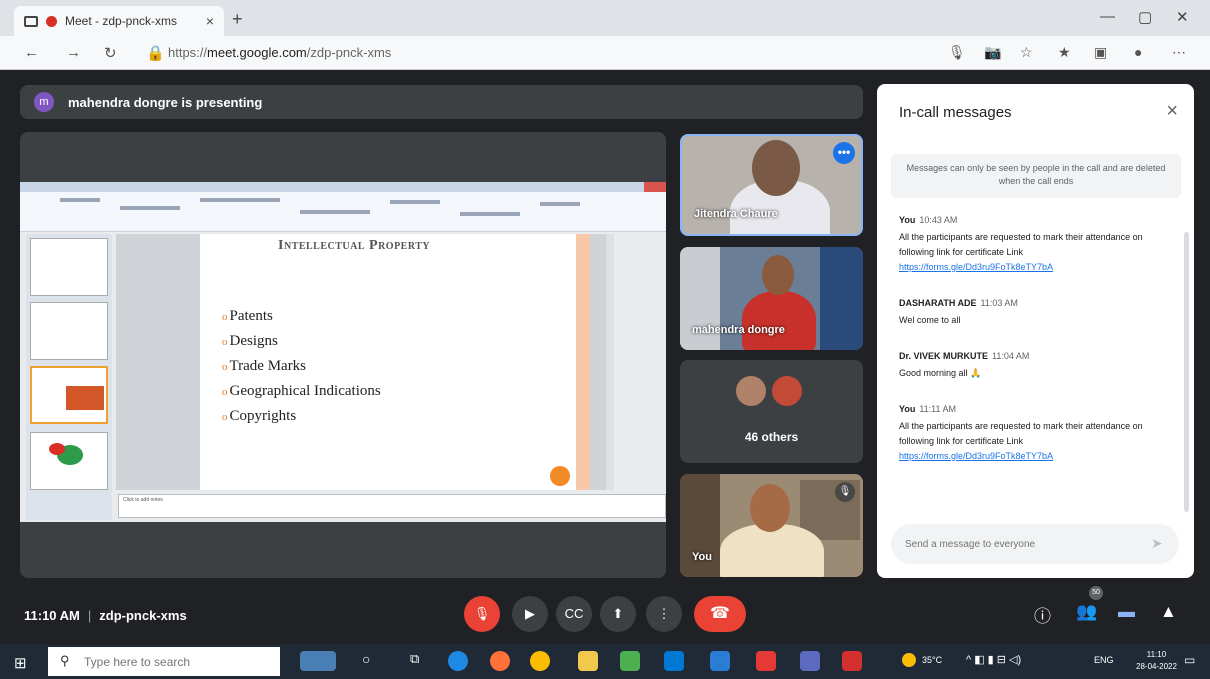  I want to click on weather-temp: 35°C, so click(932, 660).